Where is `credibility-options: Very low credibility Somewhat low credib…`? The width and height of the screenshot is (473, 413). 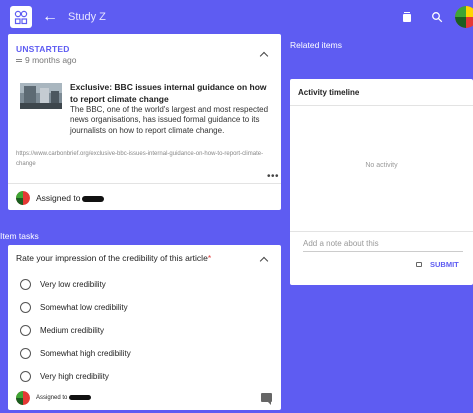 credibility-options: Very low credibility Somewhat low credib… is located at coordinates (145, 330).